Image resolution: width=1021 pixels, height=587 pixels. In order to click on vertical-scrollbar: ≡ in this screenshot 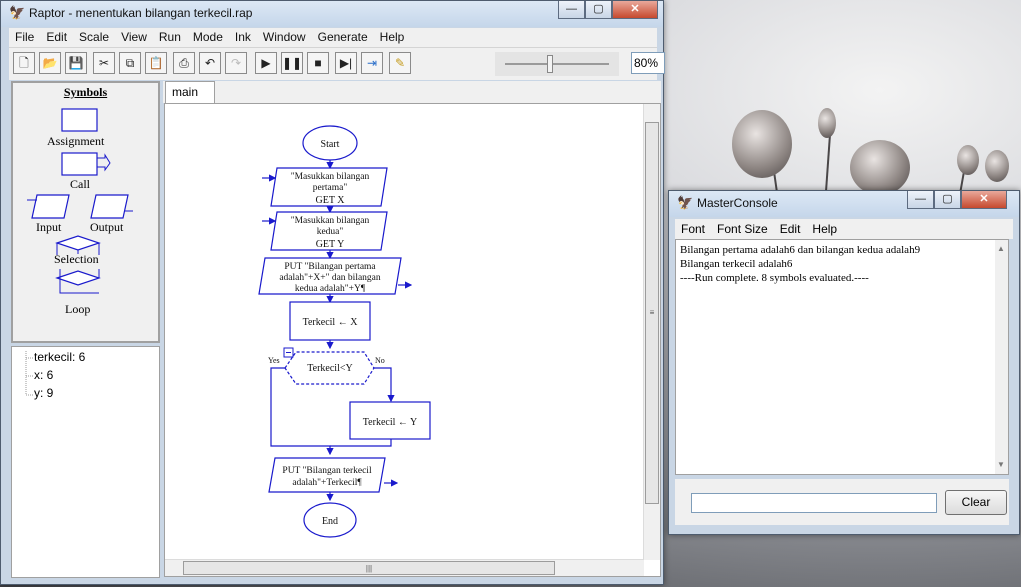, I will do `click(651, 332)`.